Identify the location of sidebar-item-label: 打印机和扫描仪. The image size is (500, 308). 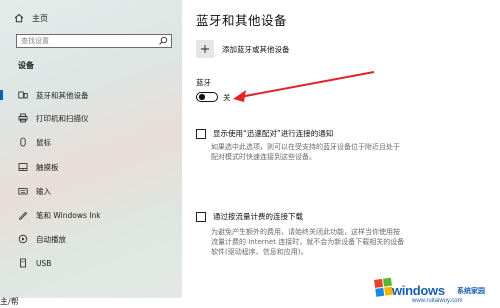
(62, 118).